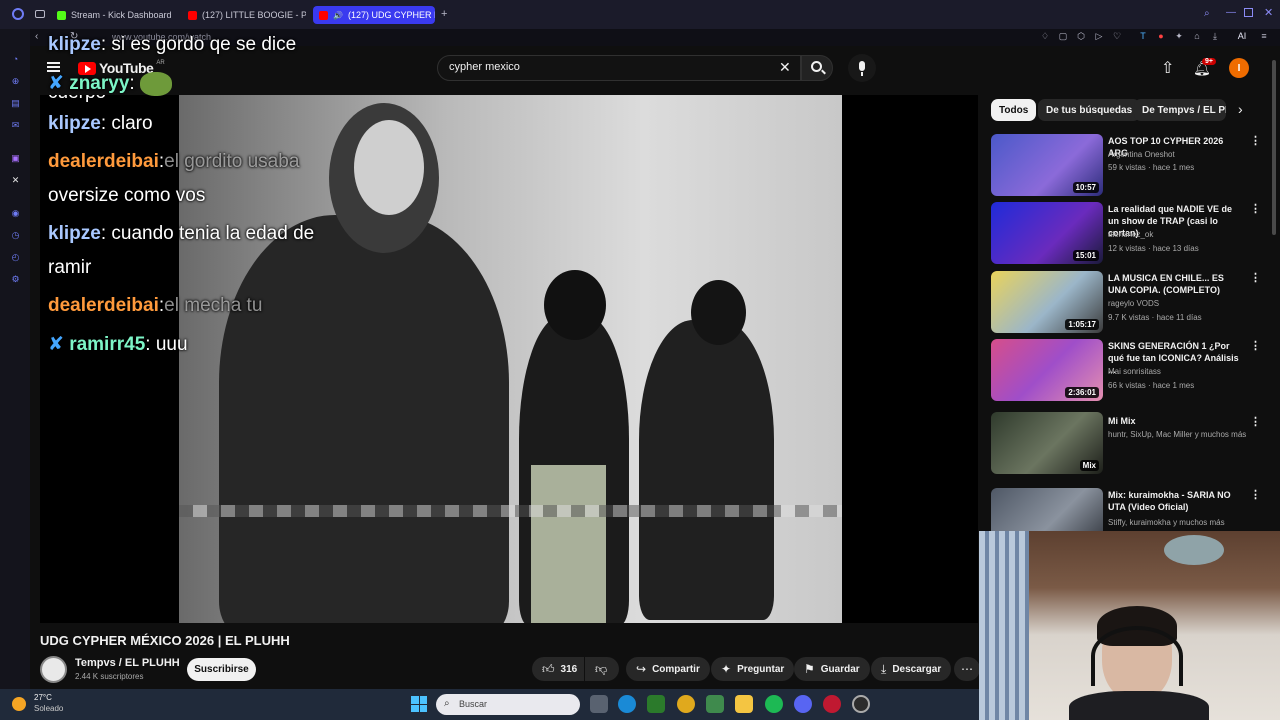 This screenshot has width=1280, height=720. I want to click on maximize-button, so click(1248, 12).